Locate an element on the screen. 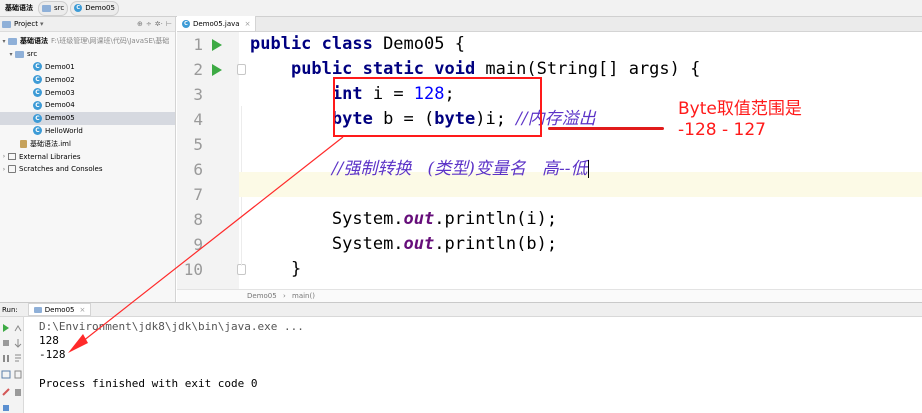 The image size is (922, 413). arrow-head-icon is located at coordinates (78, 343).